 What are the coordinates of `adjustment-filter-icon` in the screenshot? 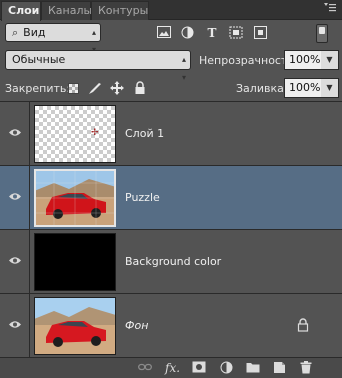 It's located at (187, 33).